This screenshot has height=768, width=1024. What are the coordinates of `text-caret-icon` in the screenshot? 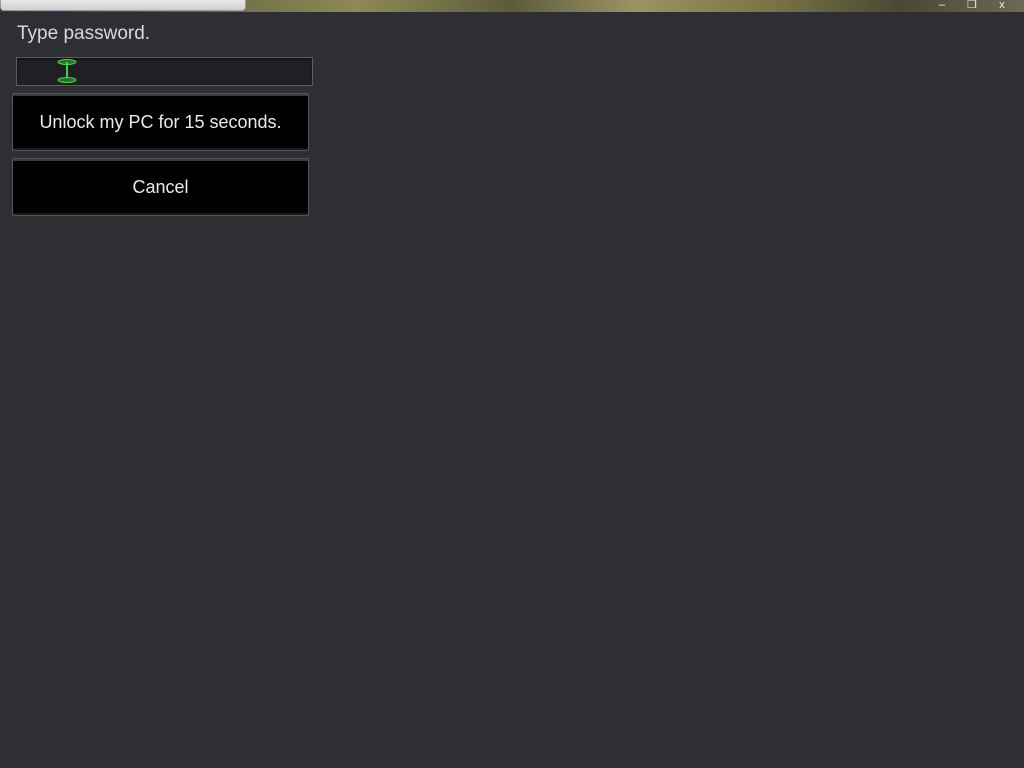 It's located at (67, 71).